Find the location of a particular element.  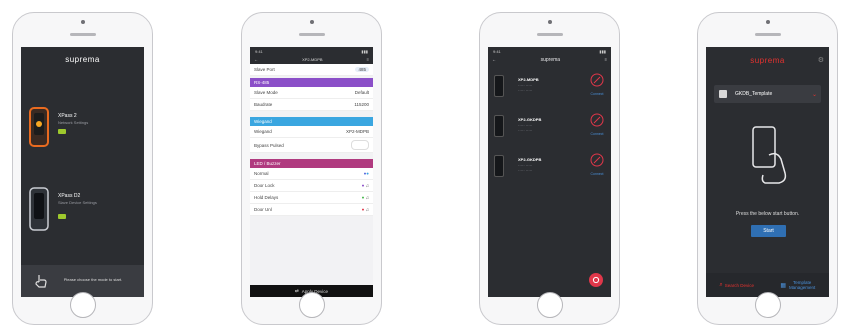

xpass2-badge is located at coordinates (62, 131).